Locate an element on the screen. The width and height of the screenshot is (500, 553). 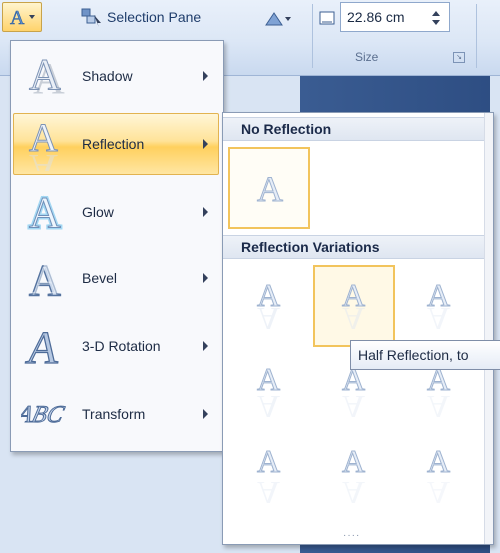
menu-item-reflection: A A Reflection is located at coordinates (116, 144).